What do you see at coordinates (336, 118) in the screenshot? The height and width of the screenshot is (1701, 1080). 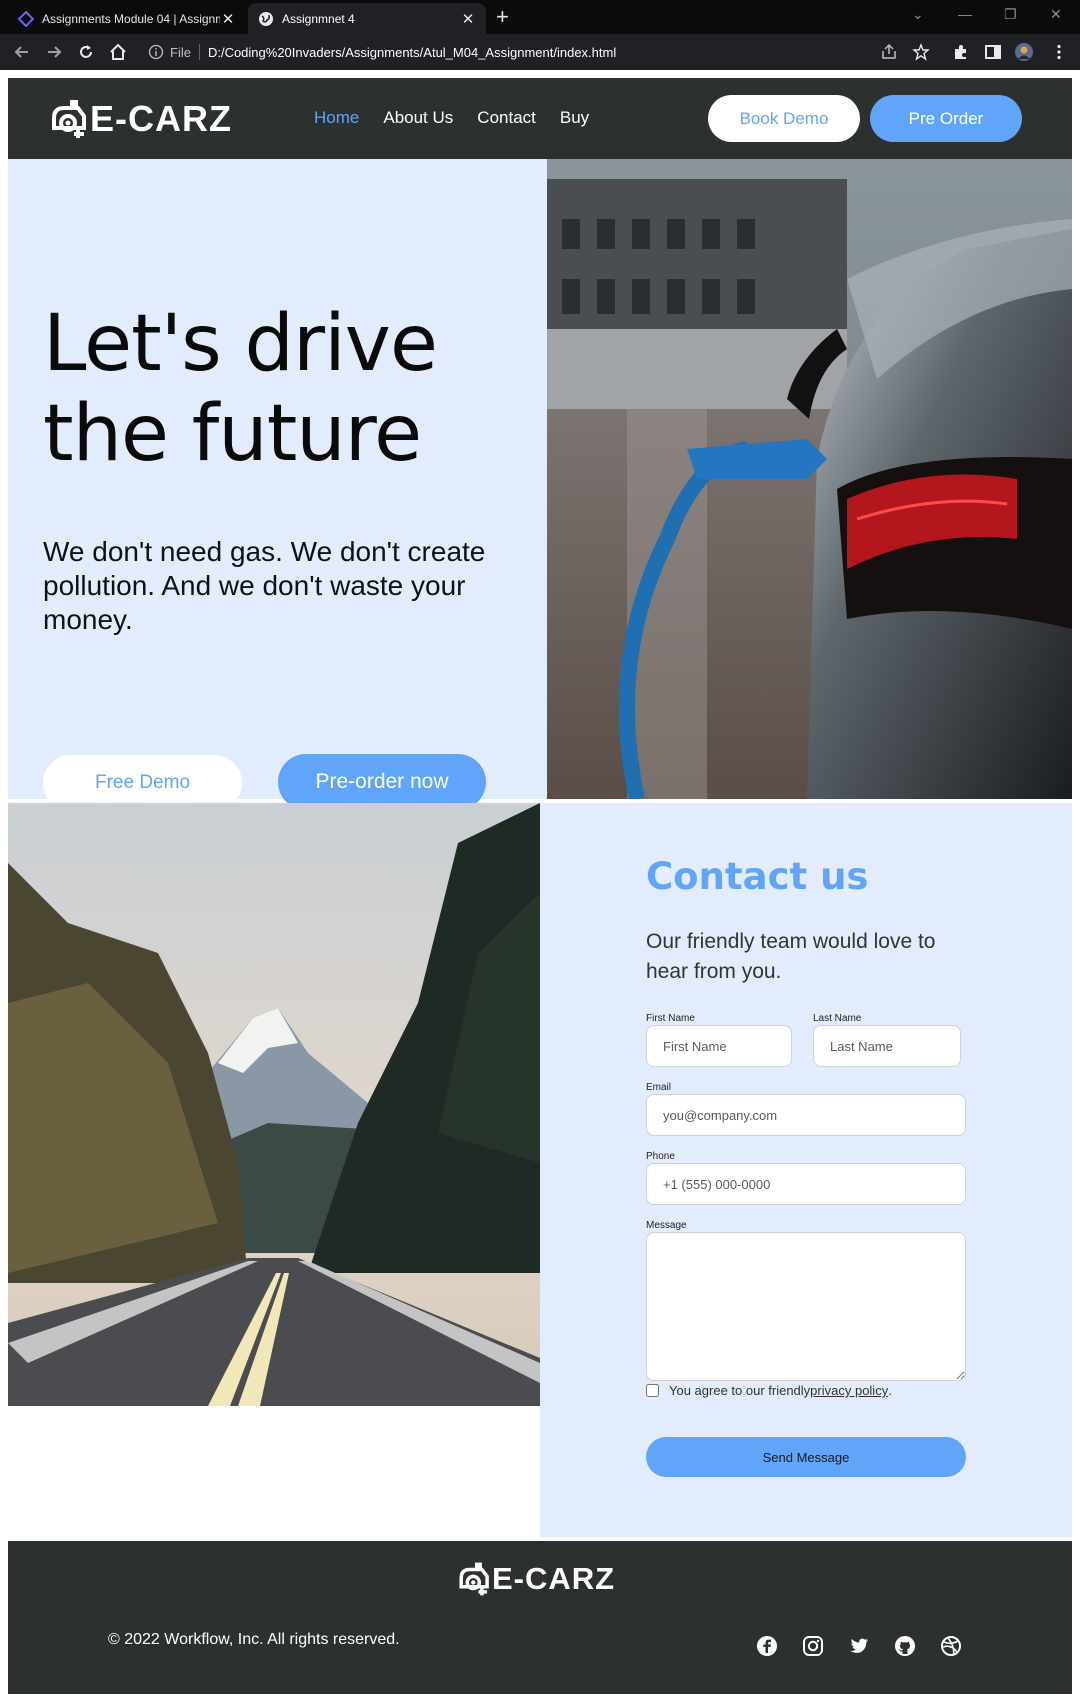 I see `nav-link-home: Home` at bounding box center [336, 118].